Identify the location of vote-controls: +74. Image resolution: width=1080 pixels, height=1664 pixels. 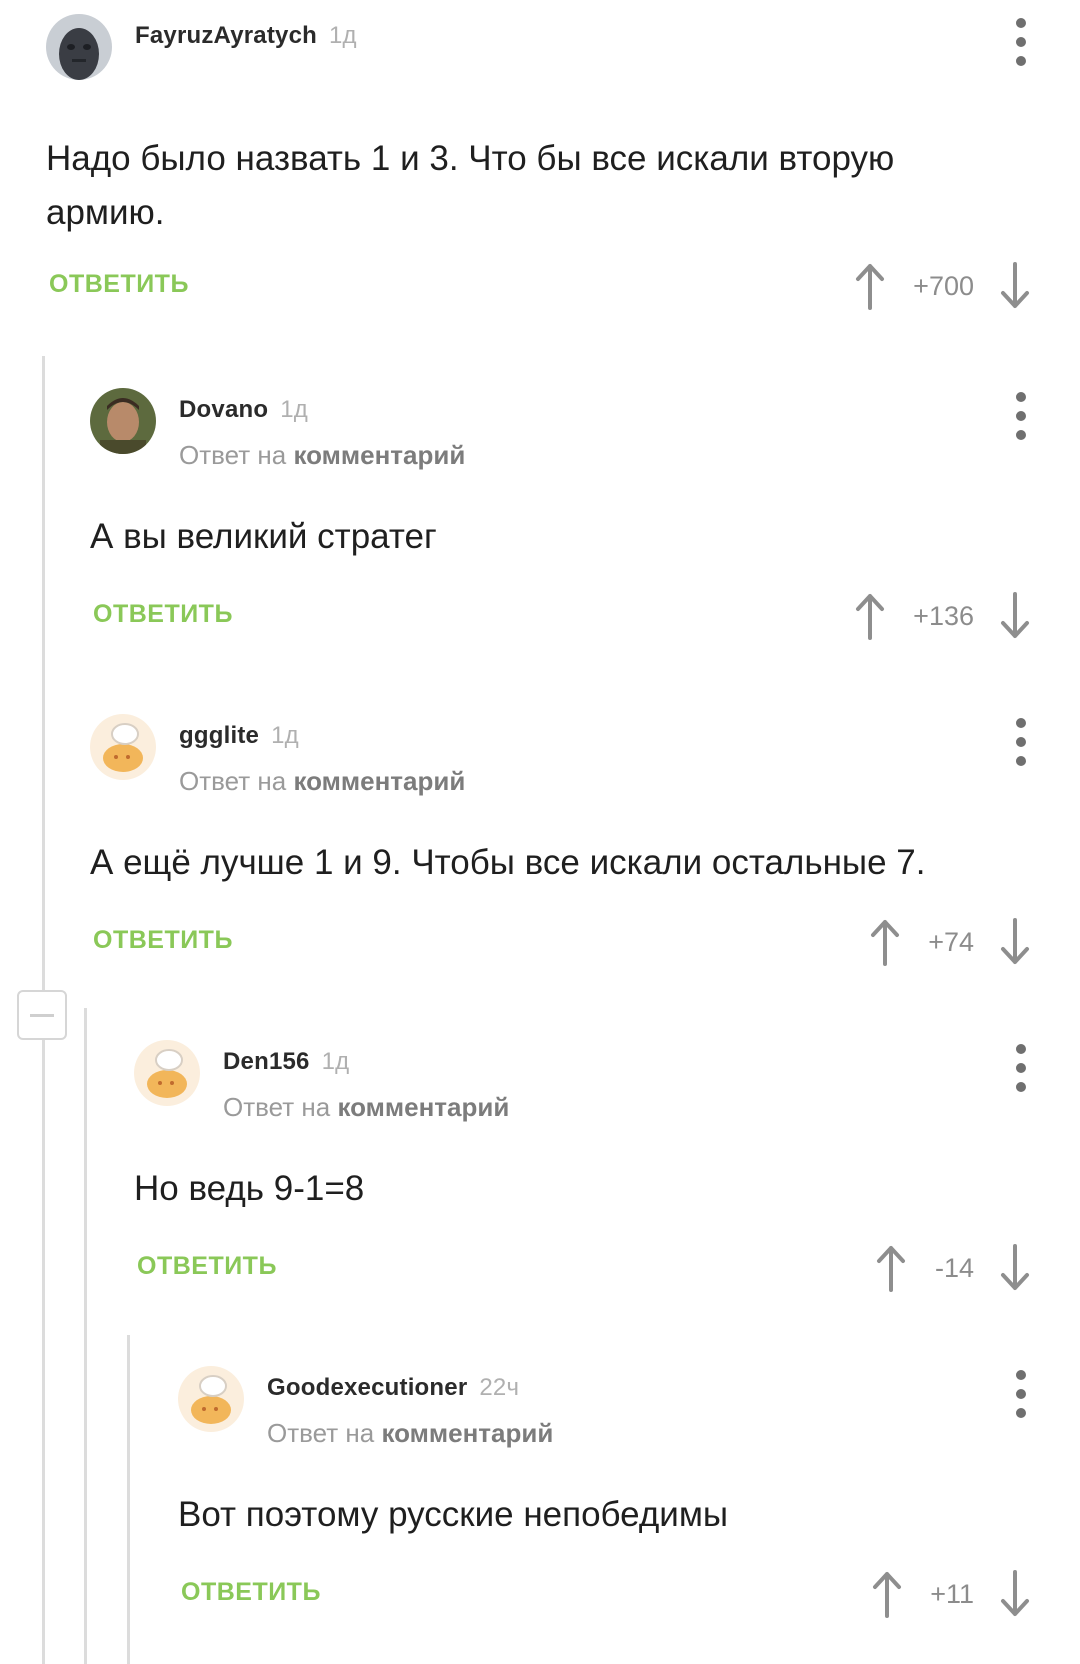
(950, 942).